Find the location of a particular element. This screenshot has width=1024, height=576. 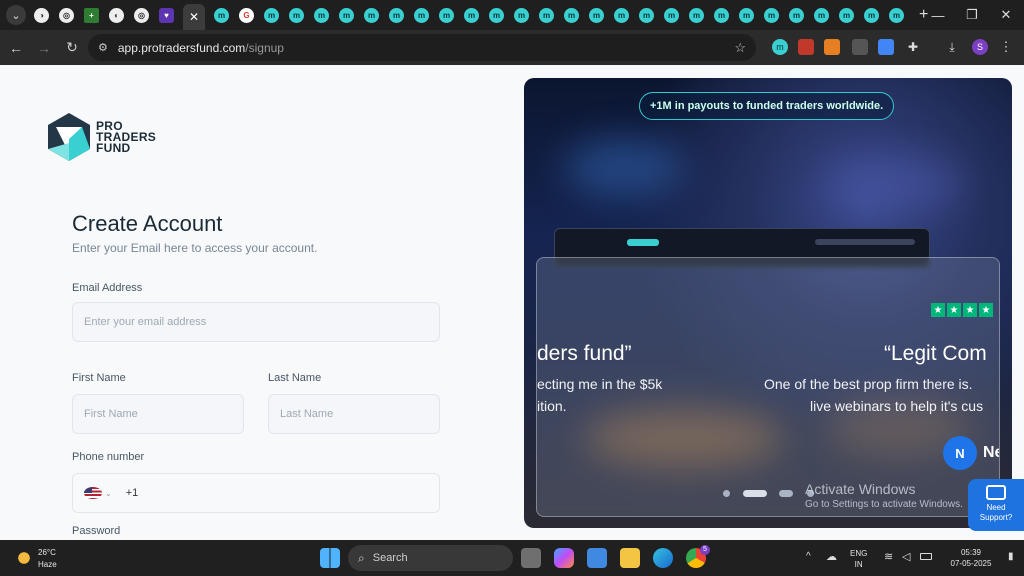

site-info-icon: ⚙ is located at coordinates (103, 47).